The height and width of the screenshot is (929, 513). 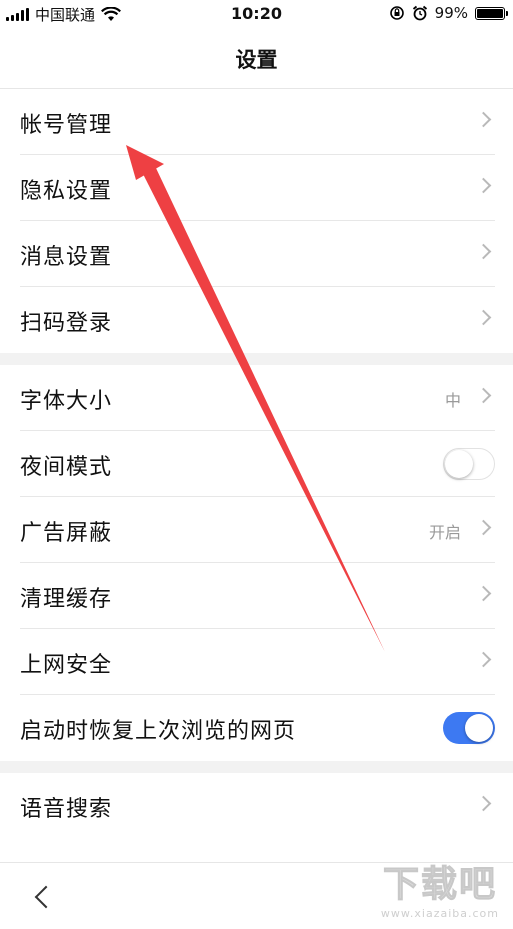 I want to click on settings-row-web-security: 上网安全, so click(x=256, y=662).